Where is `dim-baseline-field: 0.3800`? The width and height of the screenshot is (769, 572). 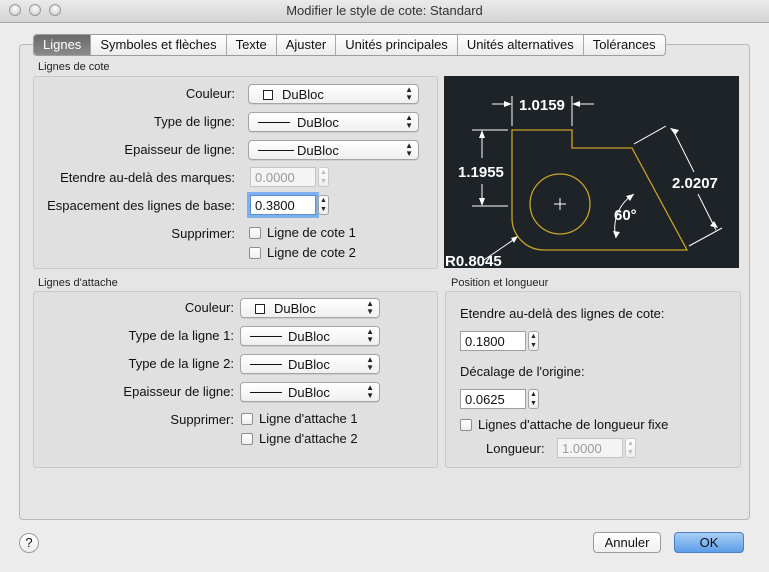 dim-baseline-field: 0.3800 is located at coordinates (283, 205).